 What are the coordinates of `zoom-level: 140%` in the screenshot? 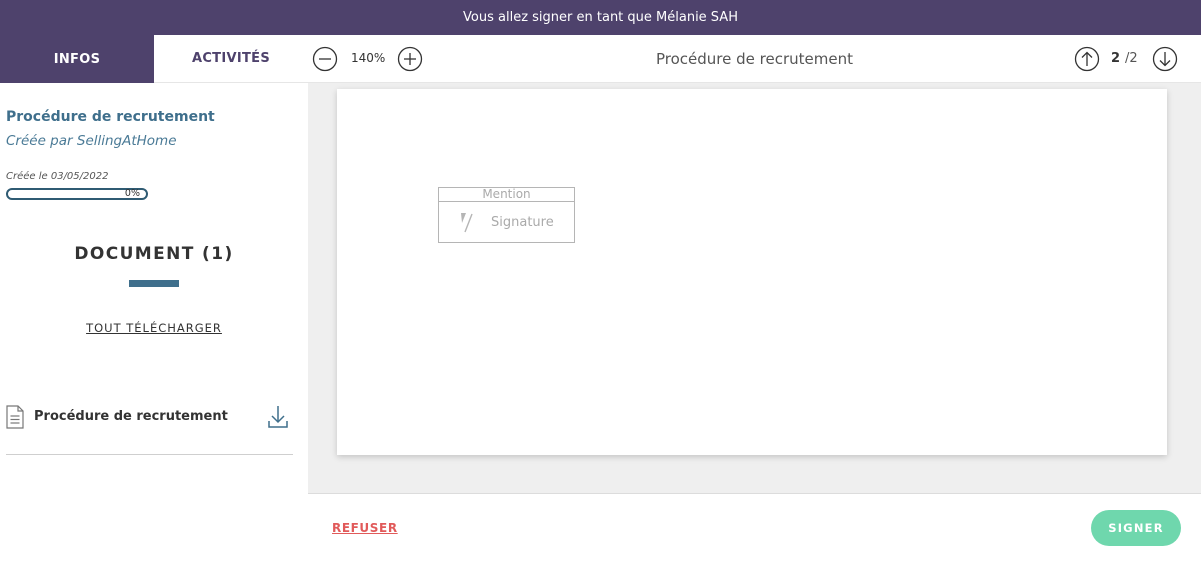 It's located at (368, 58).